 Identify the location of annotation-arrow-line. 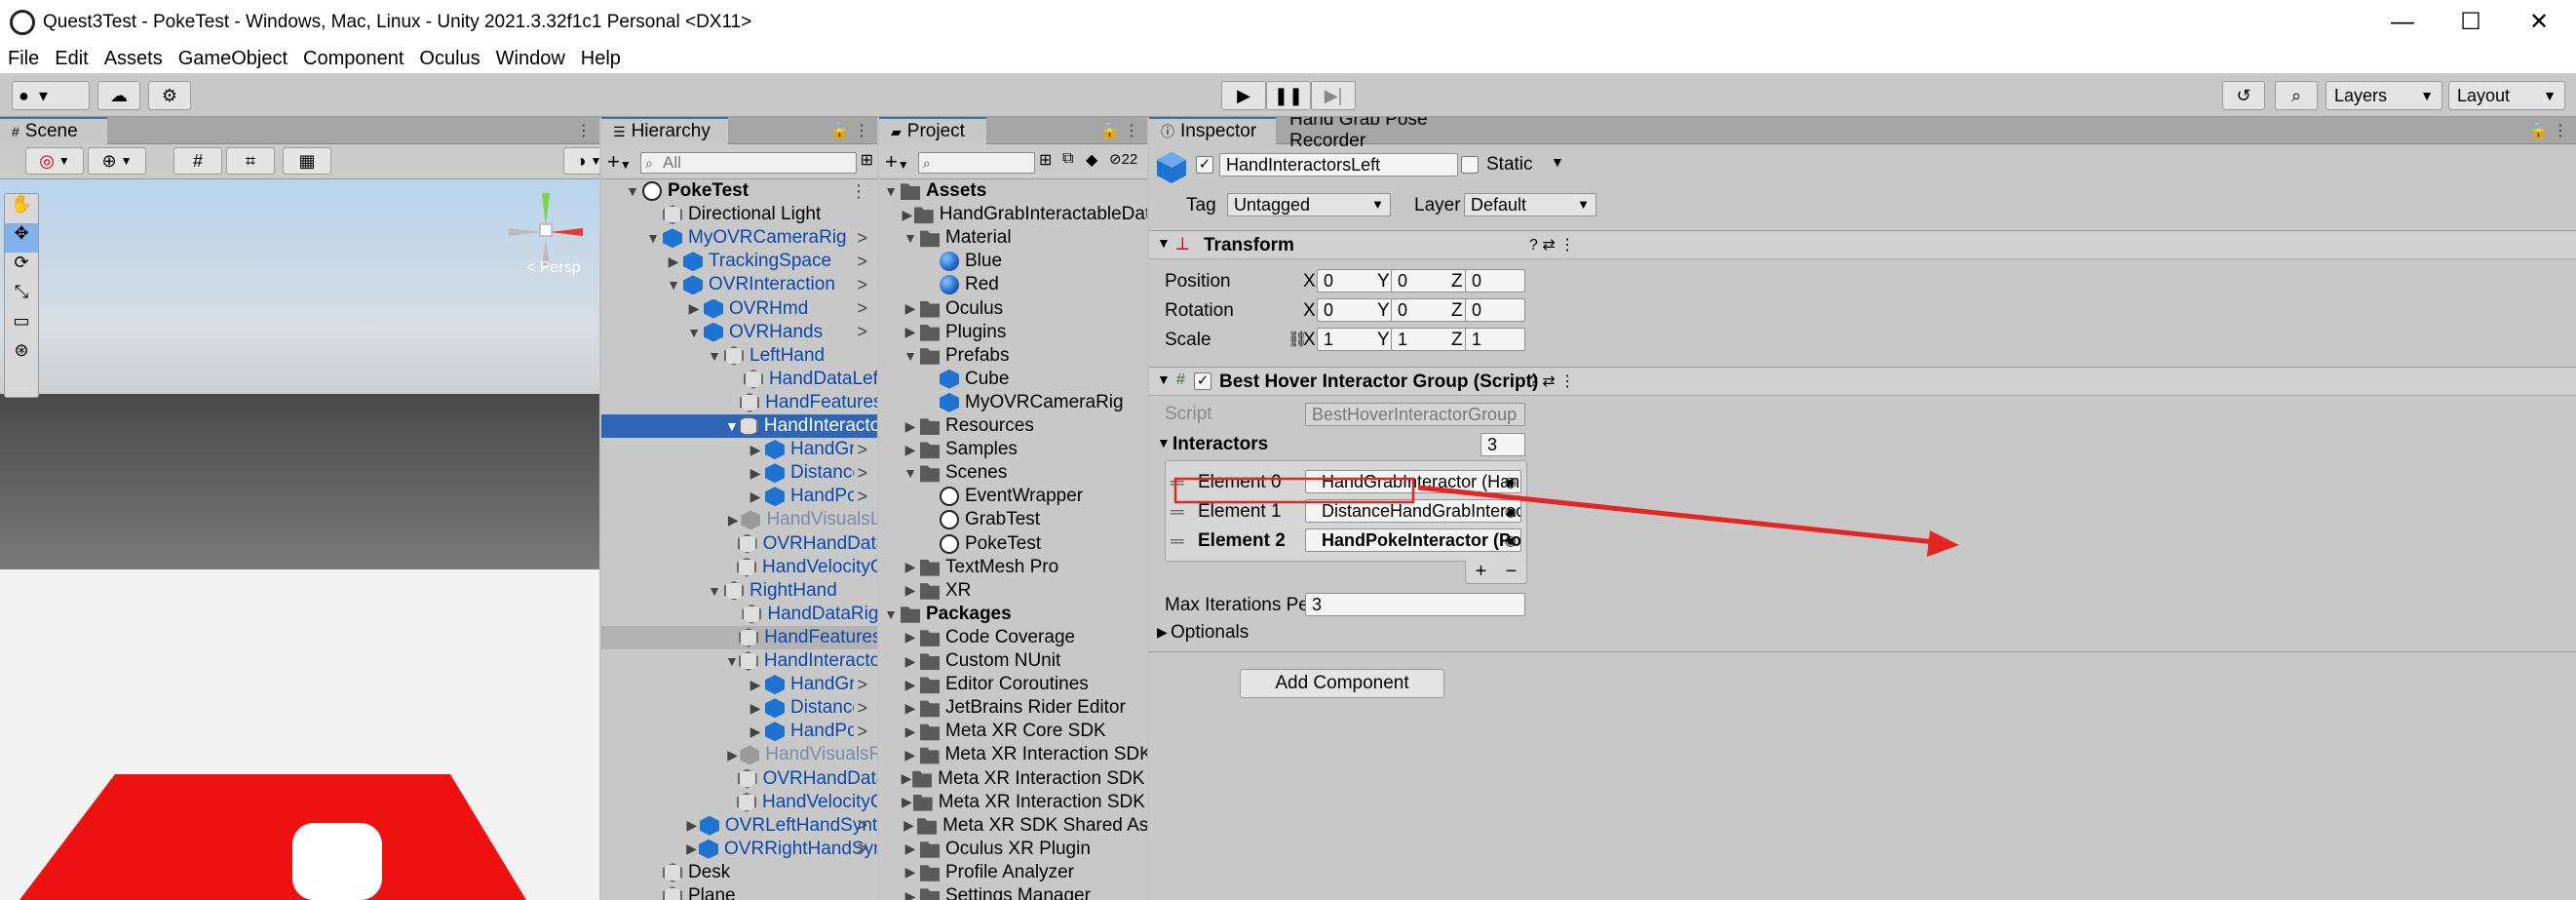
(1676, 515).